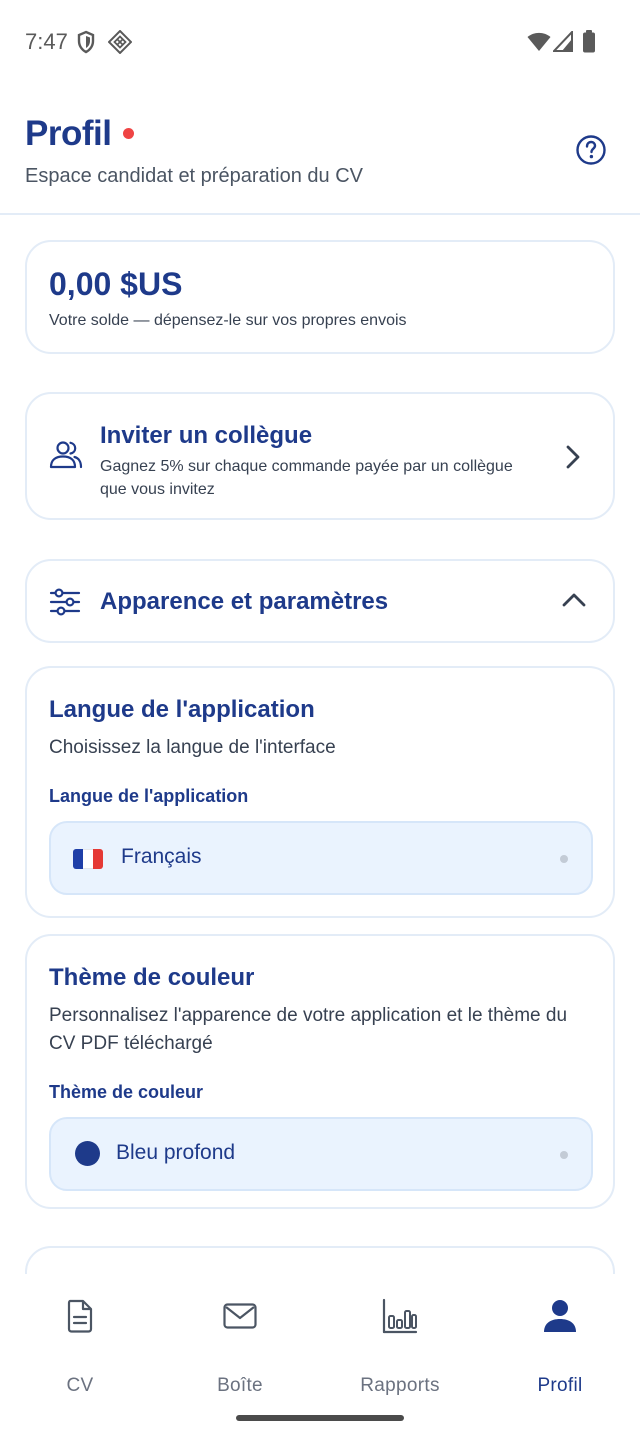 The width and height of the screenshot is (640, 1437). Describe the element at coordinates (573, 457) in the screenshot. I see `chevron-right-icon` at that location.